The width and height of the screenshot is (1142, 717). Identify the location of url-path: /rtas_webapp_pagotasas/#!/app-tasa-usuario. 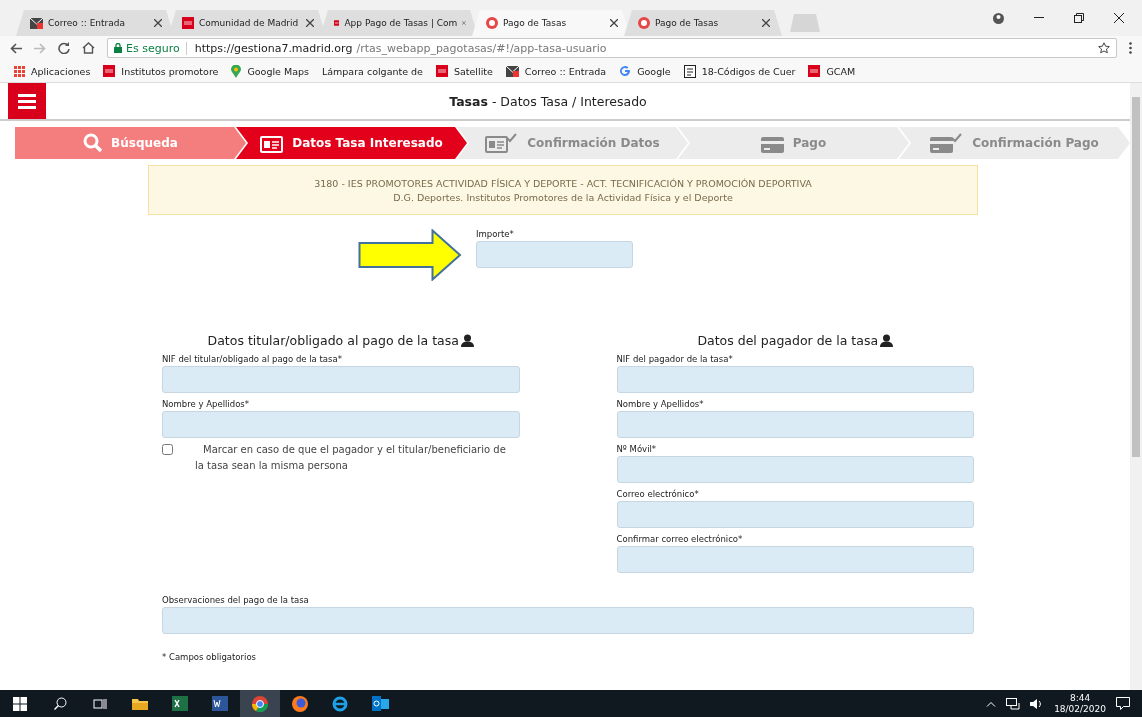
(481, 48).